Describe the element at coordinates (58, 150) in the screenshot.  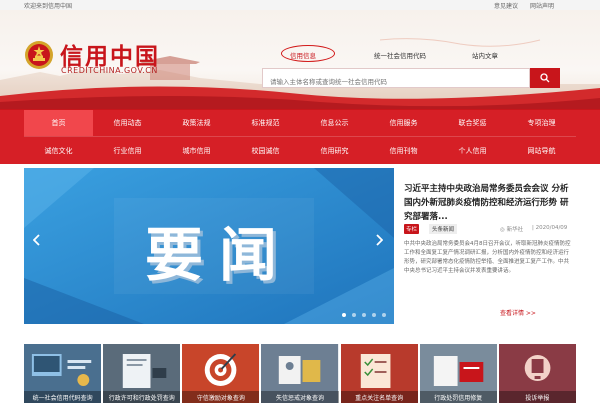
I see `nav-item-integrity-culture: 诚信文化` at that location.